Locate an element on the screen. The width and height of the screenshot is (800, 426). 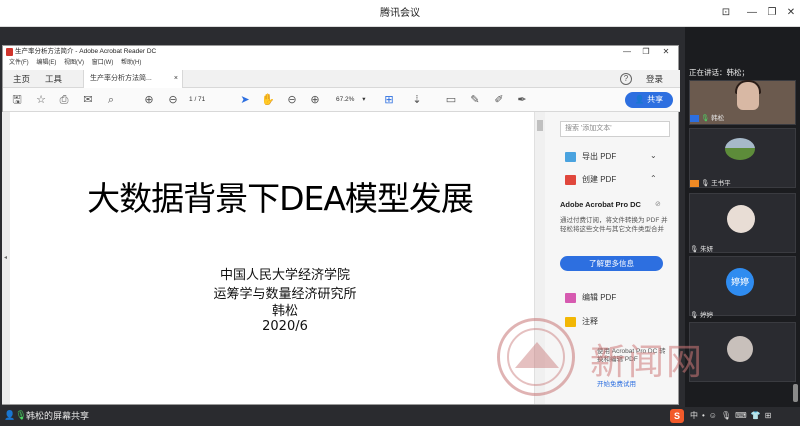
chevron-down-icon: ⌄ is located at coordinates (653, 155).